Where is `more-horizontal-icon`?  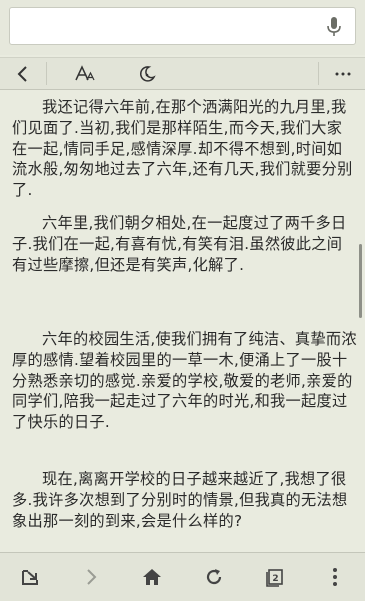
more-horizontal-icon is located at coordinates (343, 73).